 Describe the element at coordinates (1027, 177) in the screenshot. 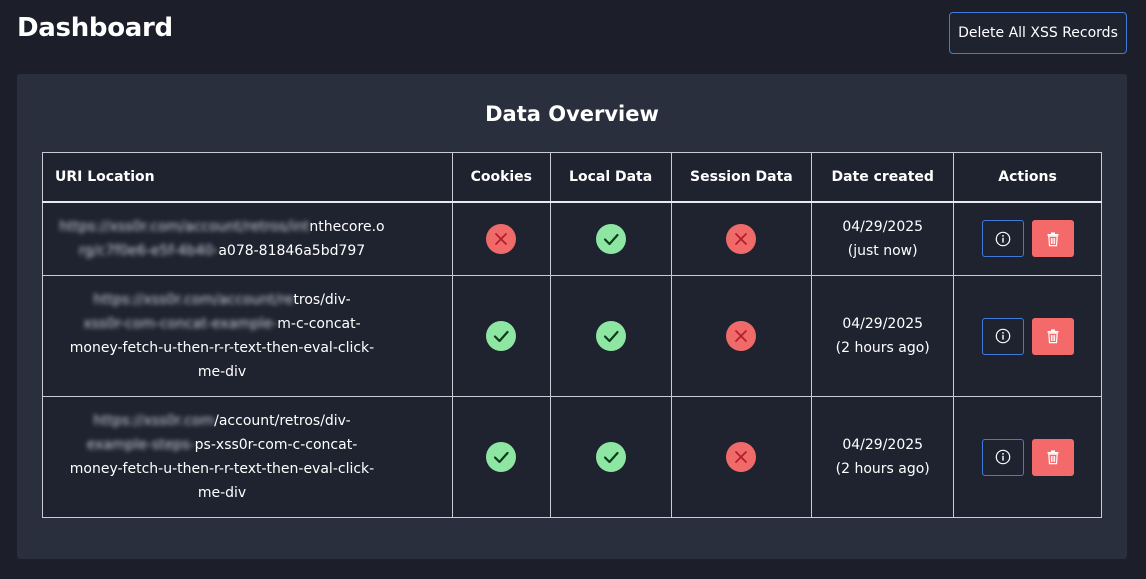

I see `column-header-actions: Actions` at that location.